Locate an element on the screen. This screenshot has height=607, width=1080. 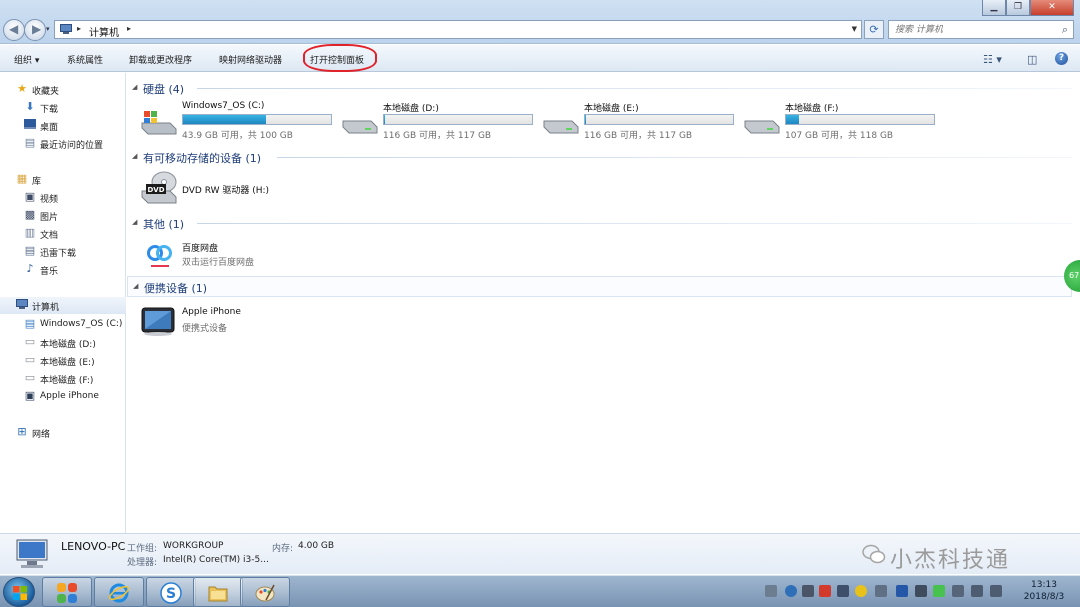
volume-icon is located at coordinates (996, 591).